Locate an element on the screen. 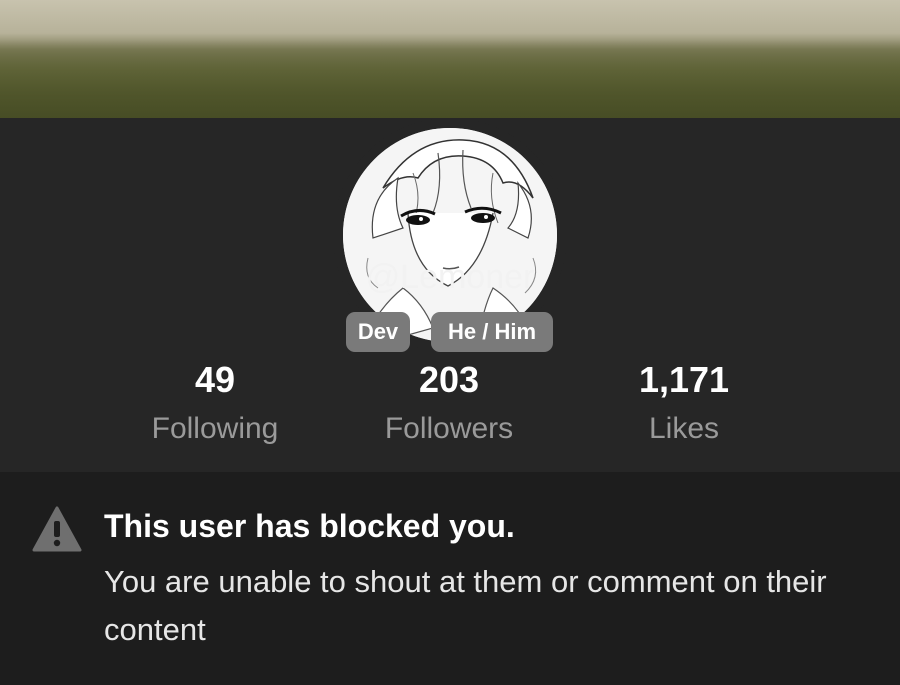 The image size is (900, 685). stat-followers: 203 Followers is located at coordinates (449, 403).